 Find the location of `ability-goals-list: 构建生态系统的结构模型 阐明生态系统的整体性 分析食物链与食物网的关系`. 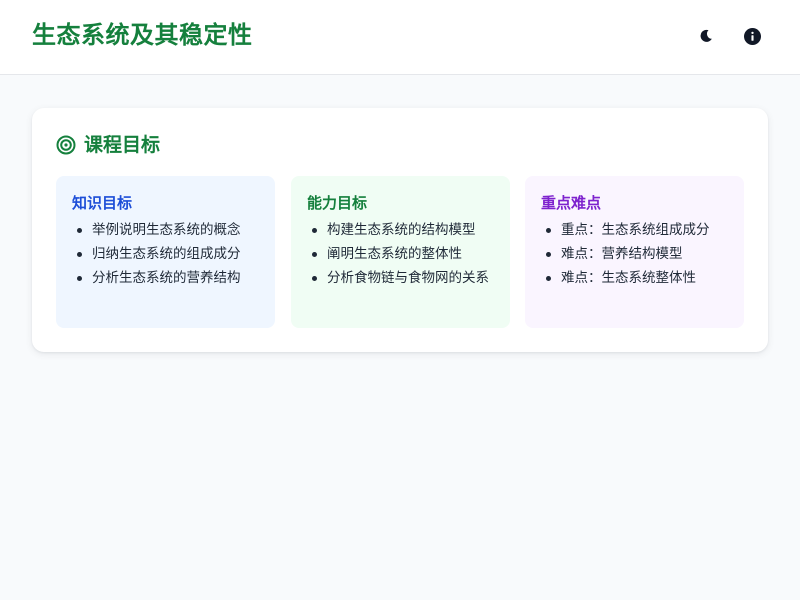

ability-goals-list: 构建生态系统的结构模型 阐明生态系统的整体性 分析食物链与食物网的关系 is located at coordinates (400, 254).